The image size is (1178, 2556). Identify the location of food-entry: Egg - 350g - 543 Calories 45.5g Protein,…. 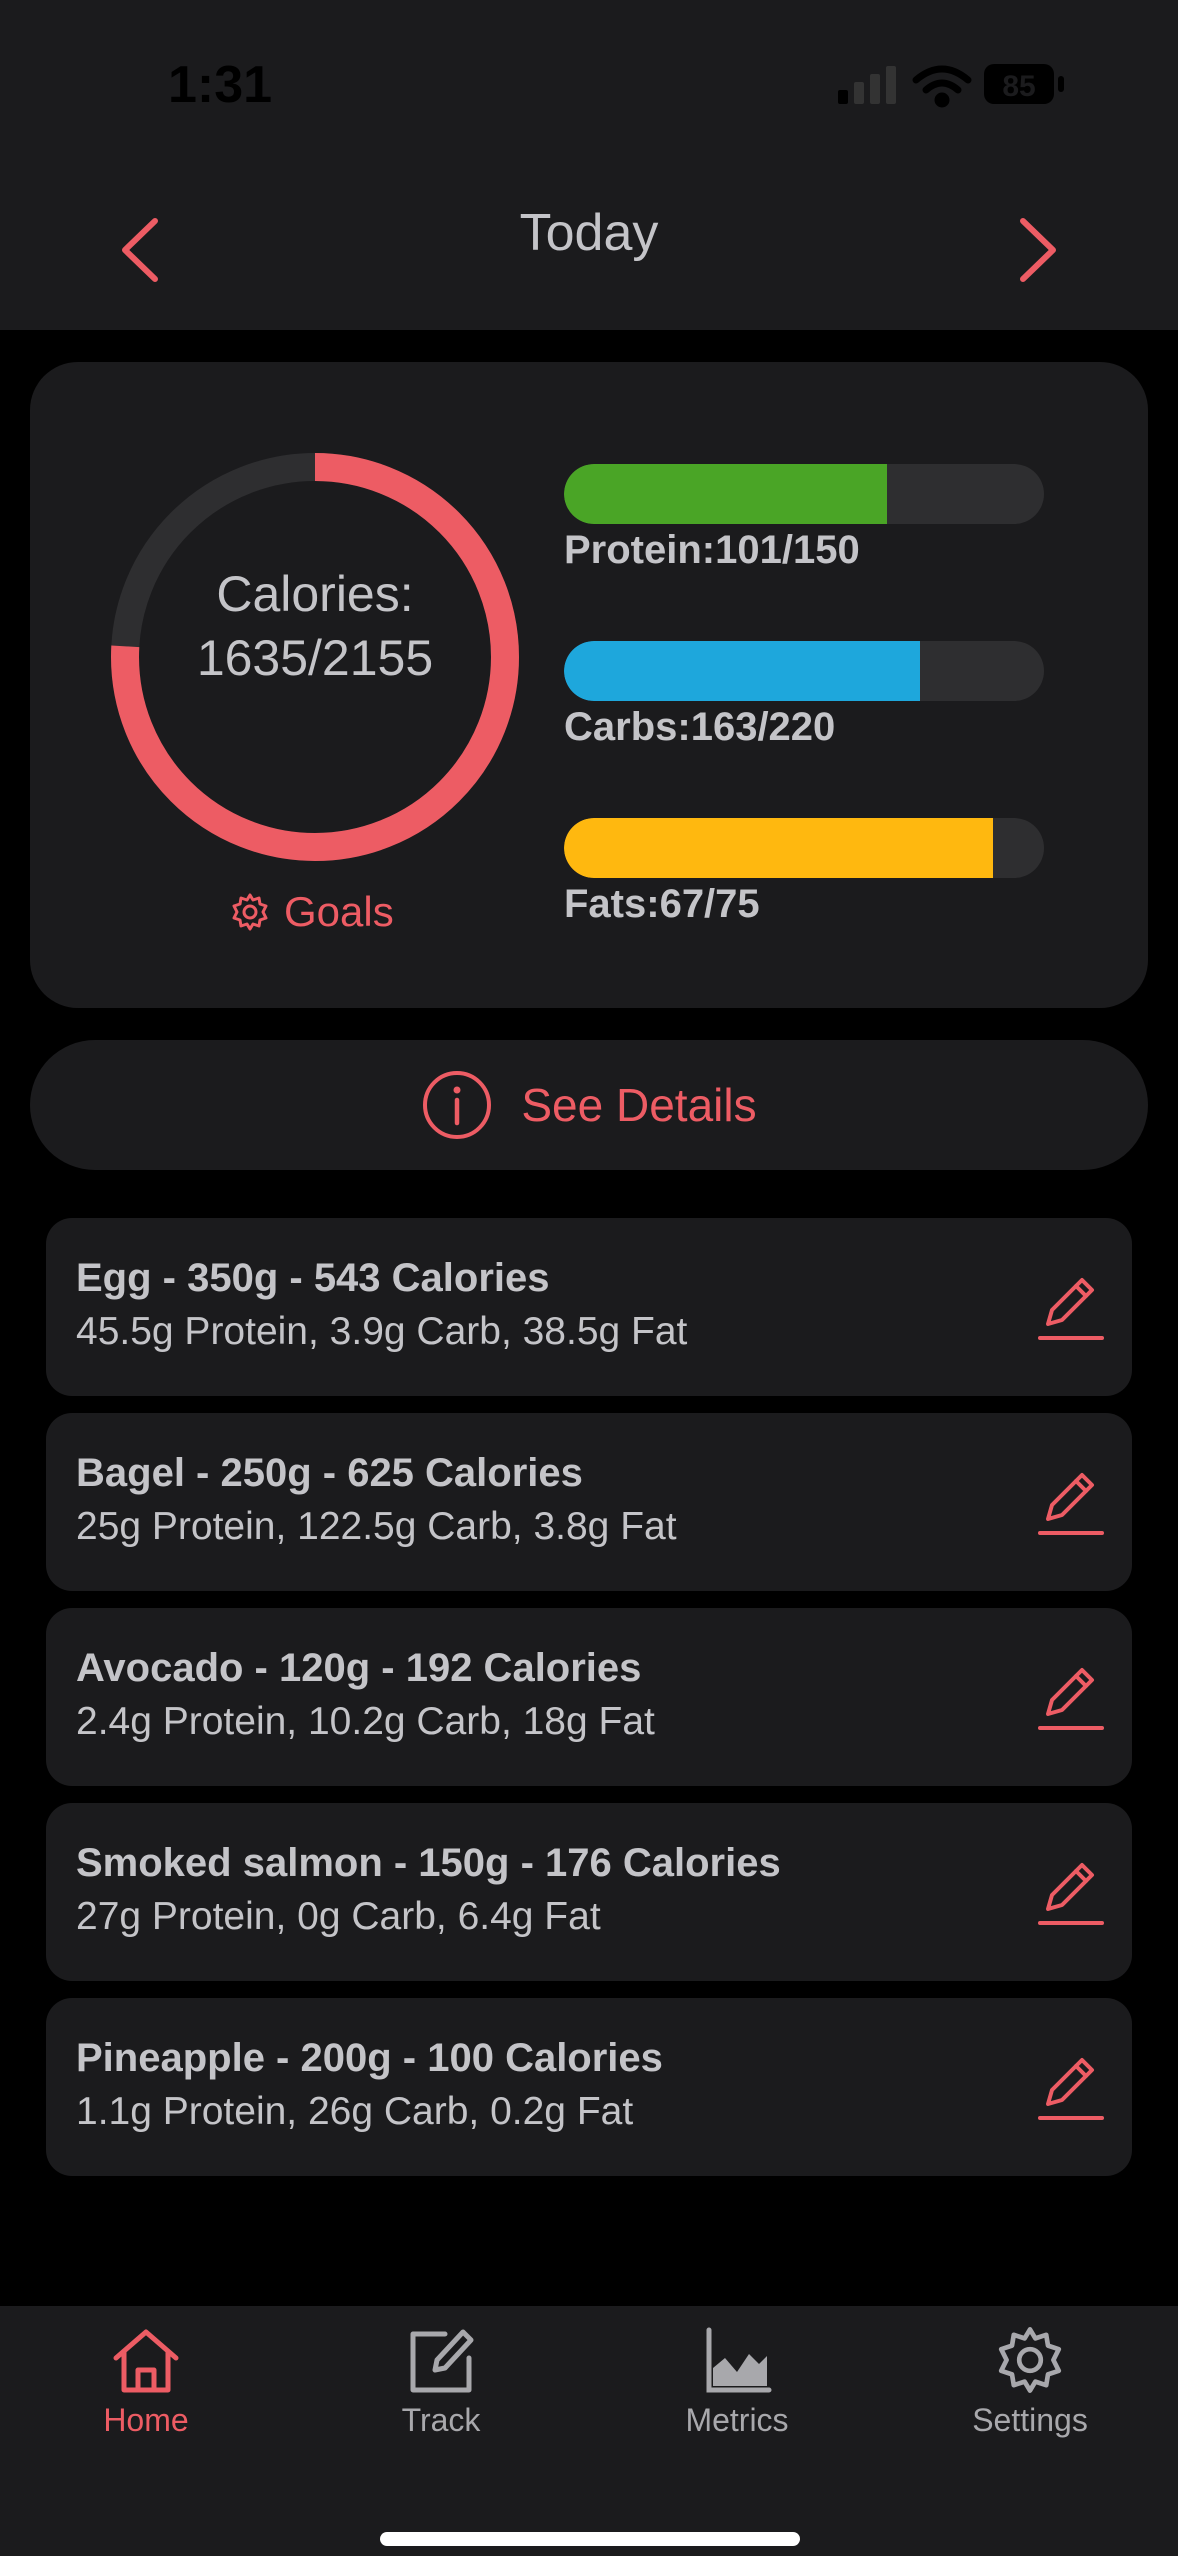
(589, 1307).